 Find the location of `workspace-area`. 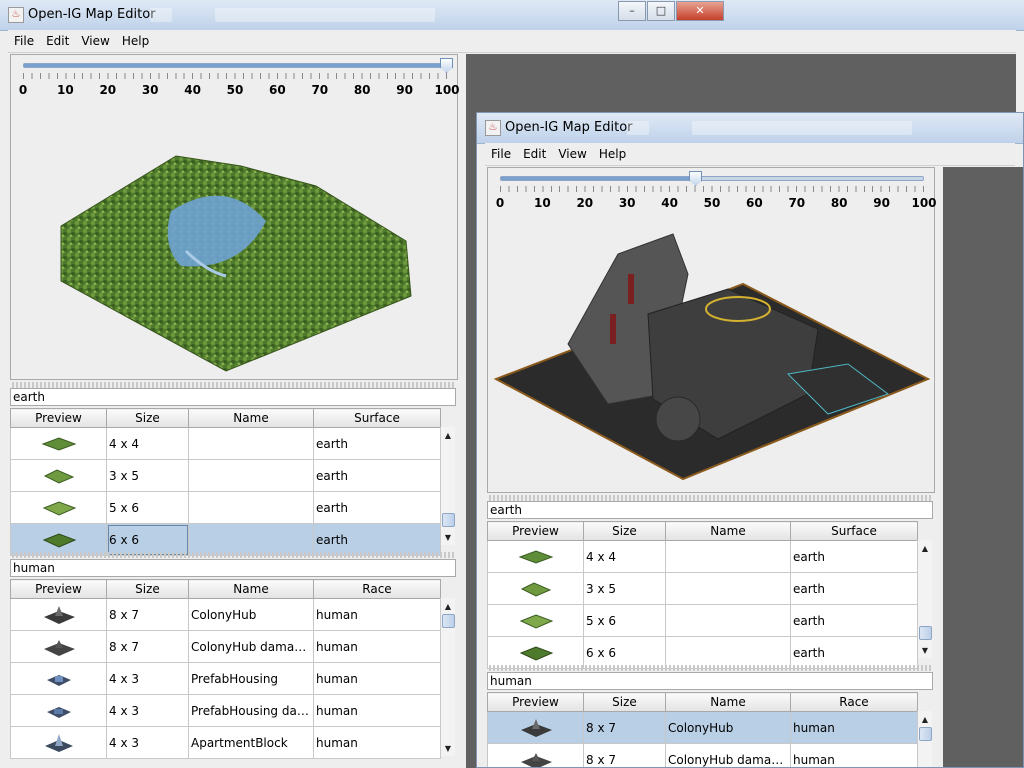

workspace-area is located at coordinates (983, 467).